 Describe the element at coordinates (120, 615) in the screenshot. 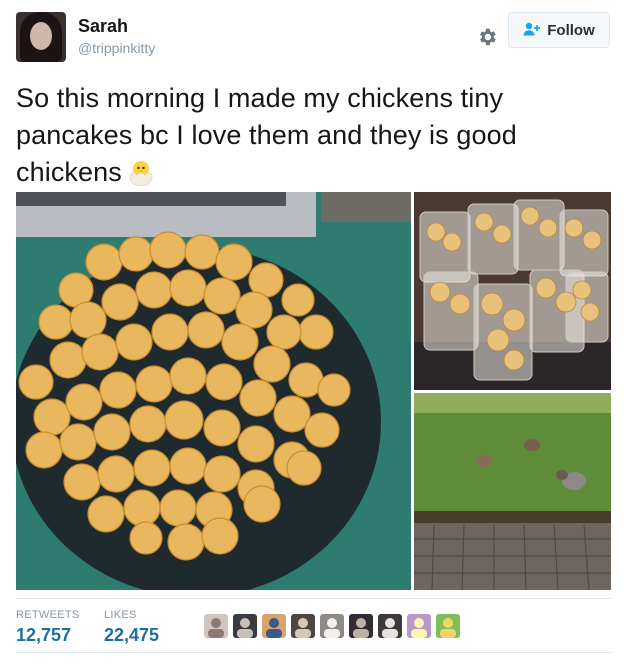

I see `likes-label: LIKES` at that location.